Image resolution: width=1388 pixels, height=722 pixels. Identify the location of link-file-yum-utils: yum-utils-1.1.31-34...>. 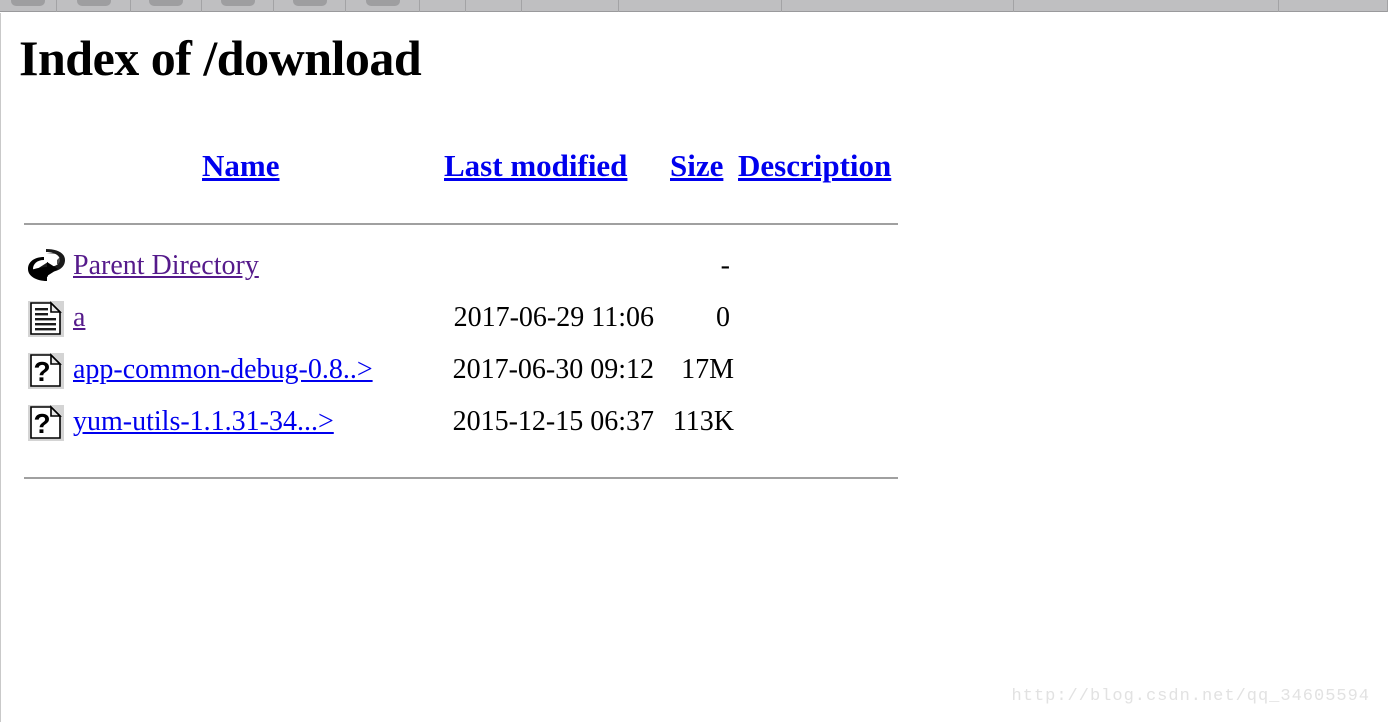
(203, 421).